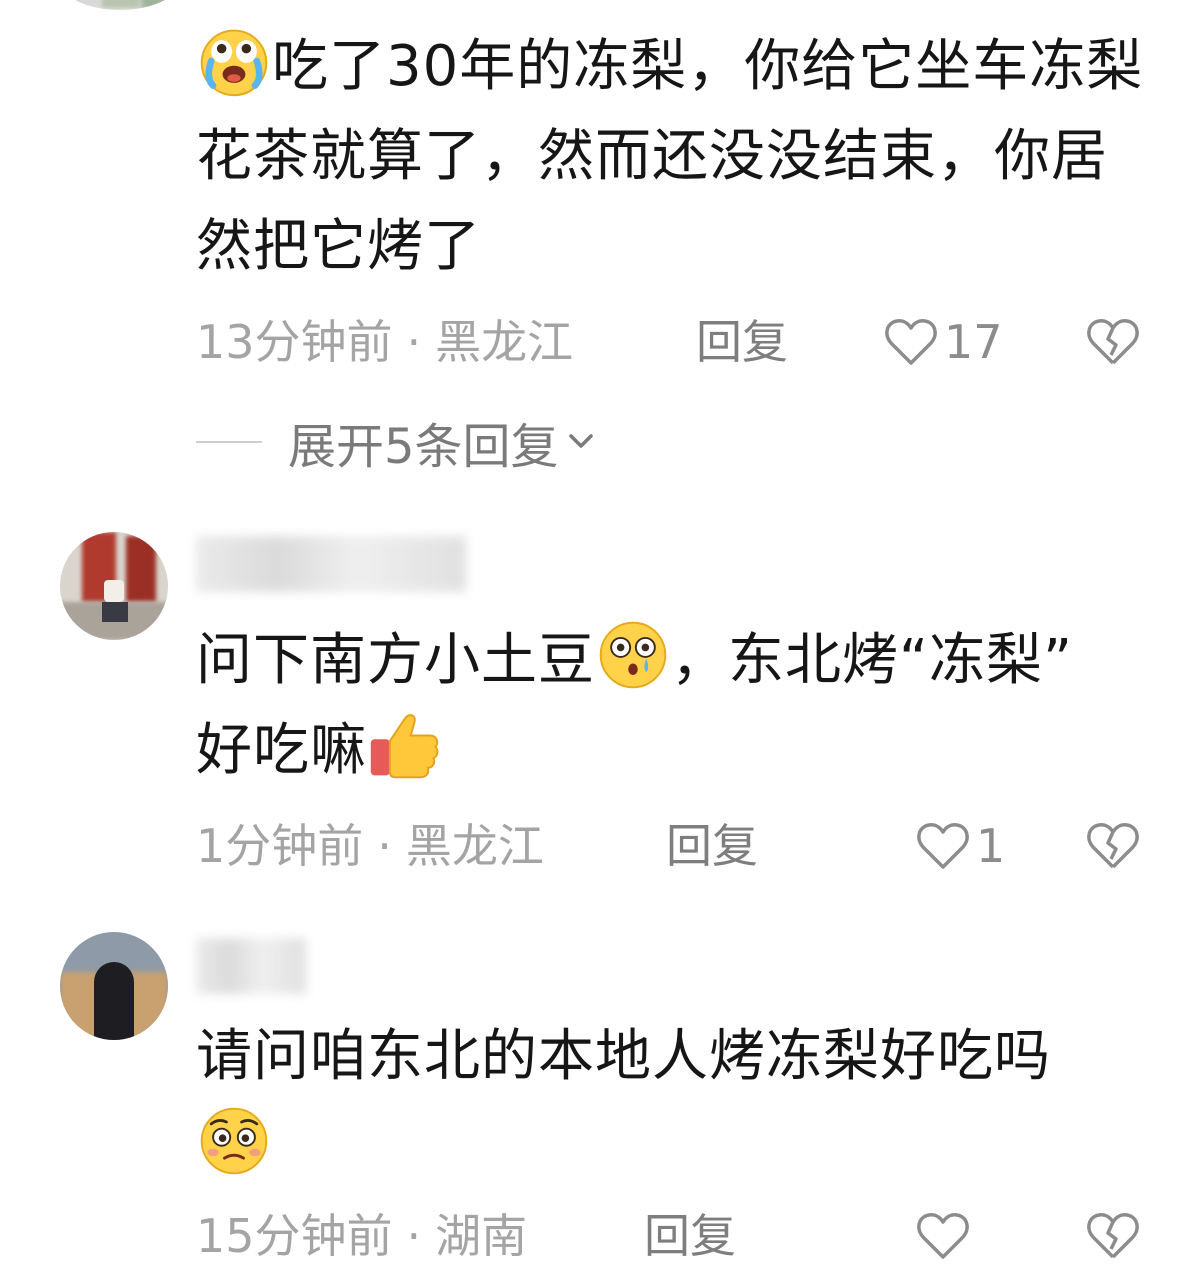 The width and height of the screenshot is (1200, 1287). I want to click on comment-meta: 13分钟前 · 黑龙江, so click(384, 342).